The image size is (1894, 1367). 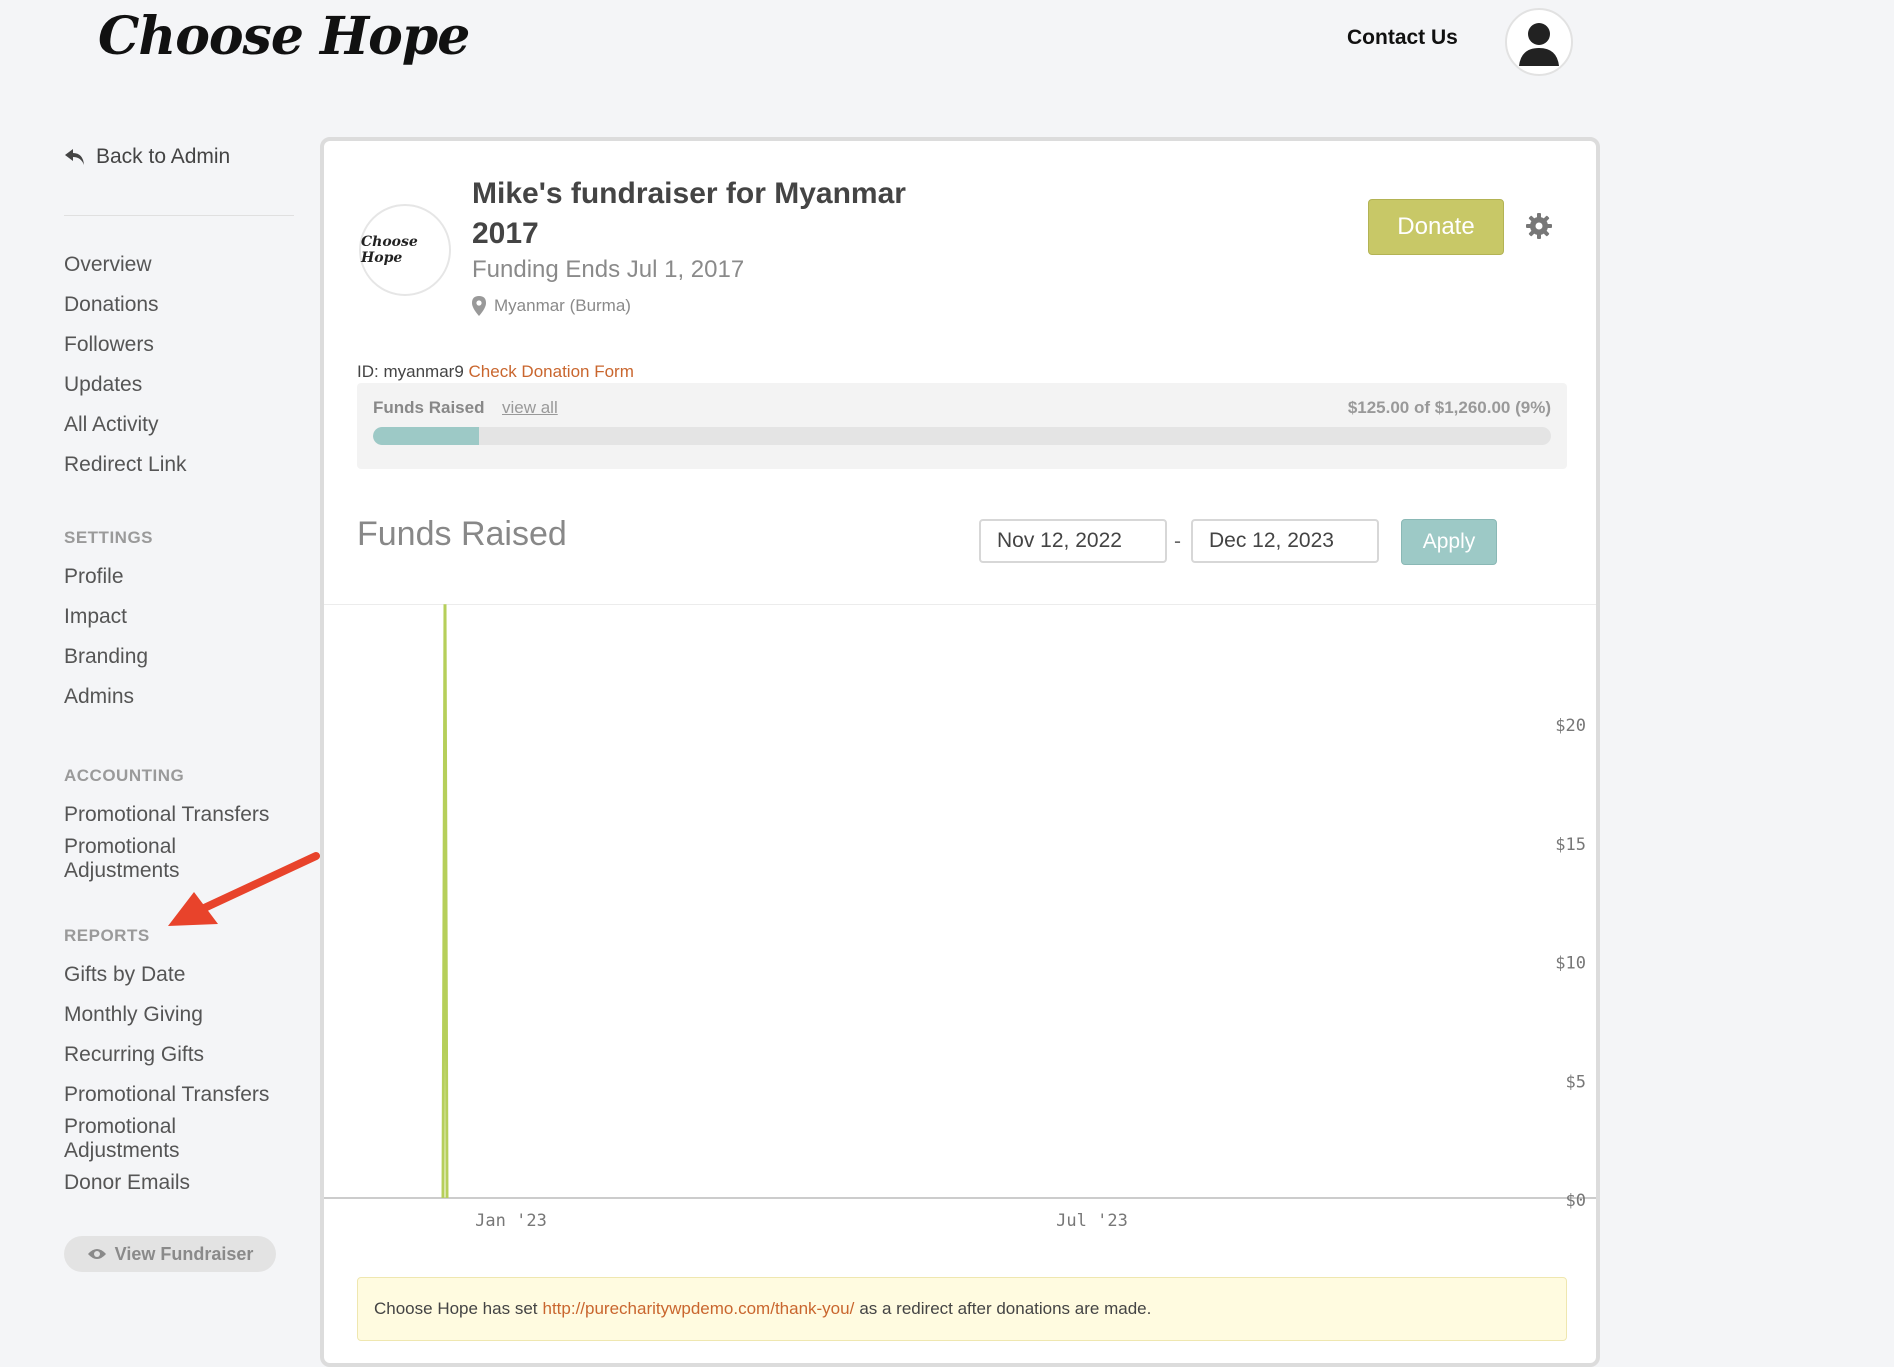 I want to click on settings-heading: SETTINGS, so click(x=109, y=537).